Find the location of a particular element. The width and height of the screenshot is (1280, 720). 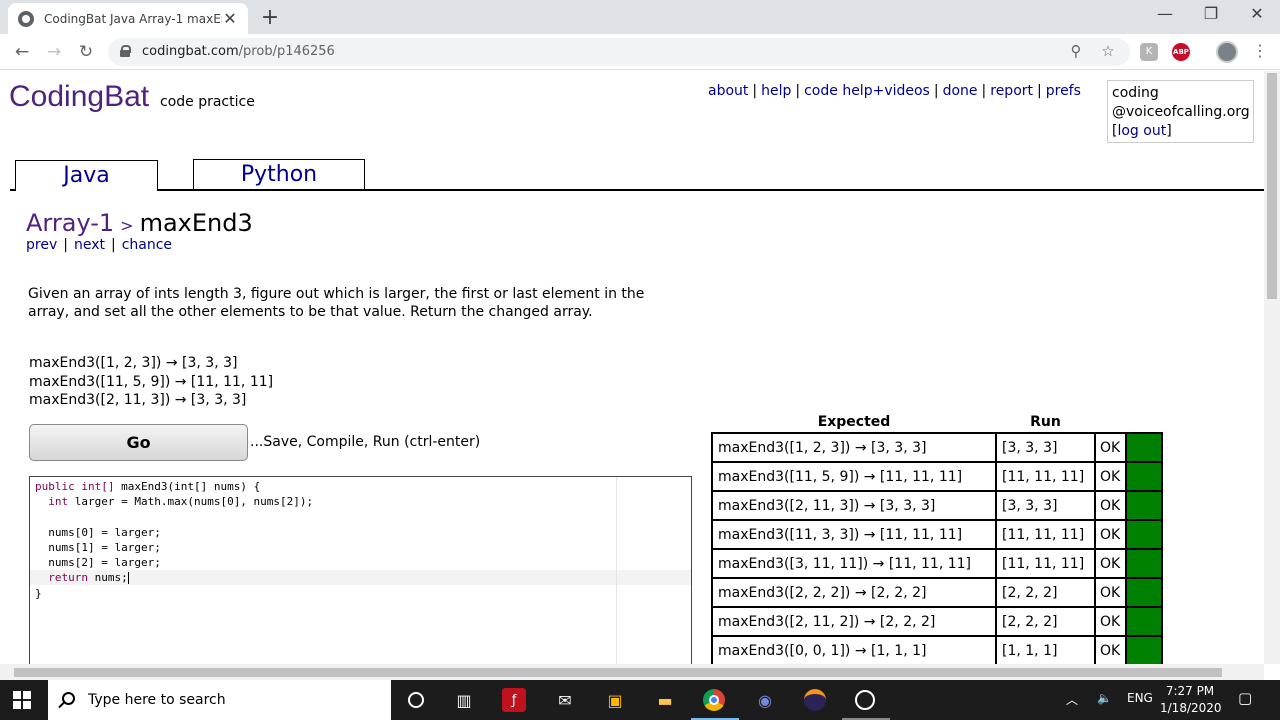

code-text: nums; is located at coordinates (107, 577).